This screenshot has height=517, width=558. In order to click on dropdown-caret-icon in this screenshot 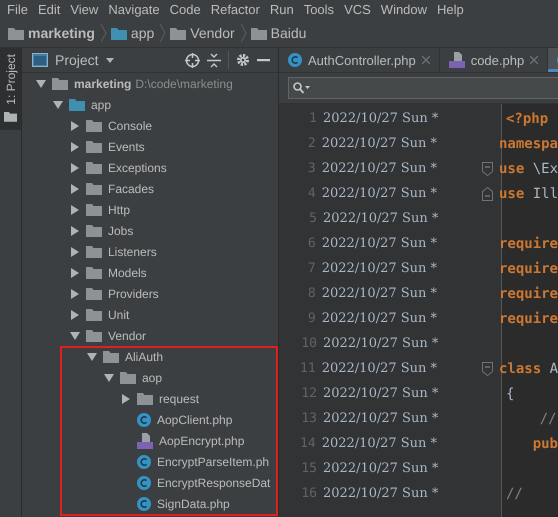, I will do `click(110, 60)`.